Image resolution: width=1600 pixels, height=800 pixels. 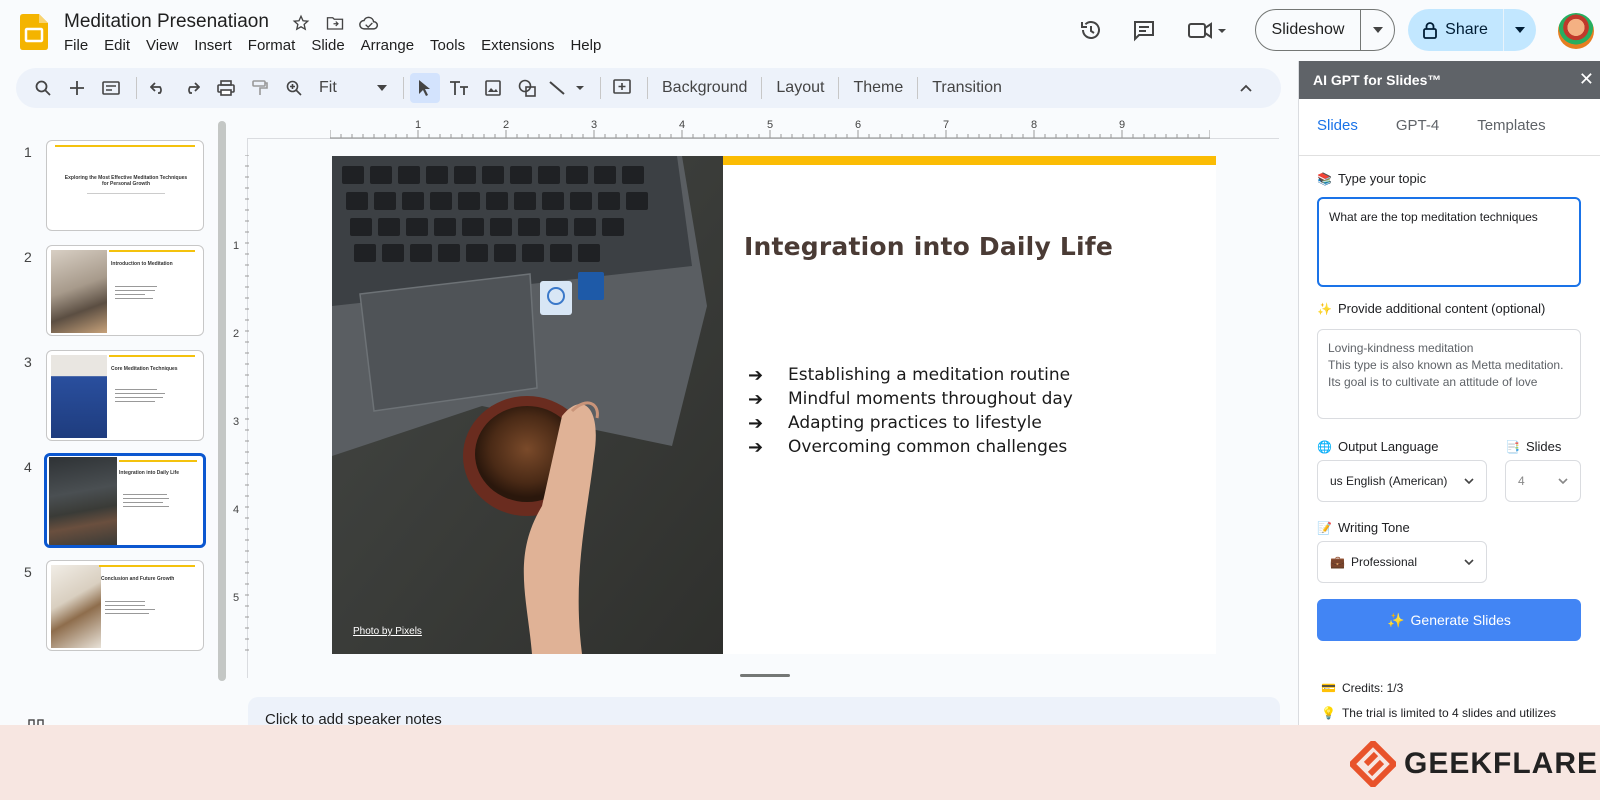 I want to click on writing-tone-select: 💼 Professional, so click(x=1402, y=562).